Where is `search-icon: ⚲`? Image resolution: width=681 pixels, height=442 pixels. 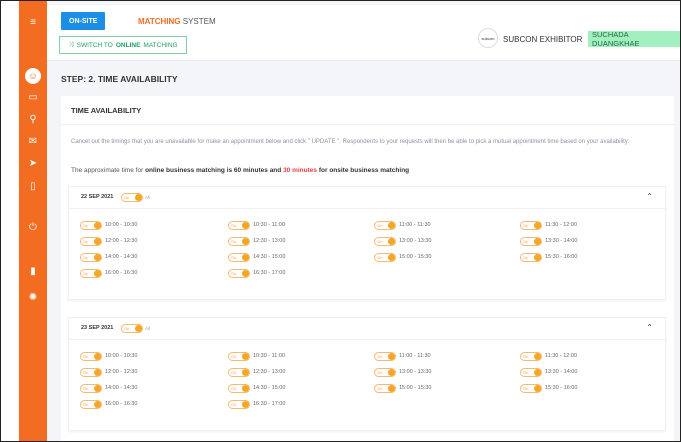
search-icon: ⚲ is located at coordinates (33, 120).